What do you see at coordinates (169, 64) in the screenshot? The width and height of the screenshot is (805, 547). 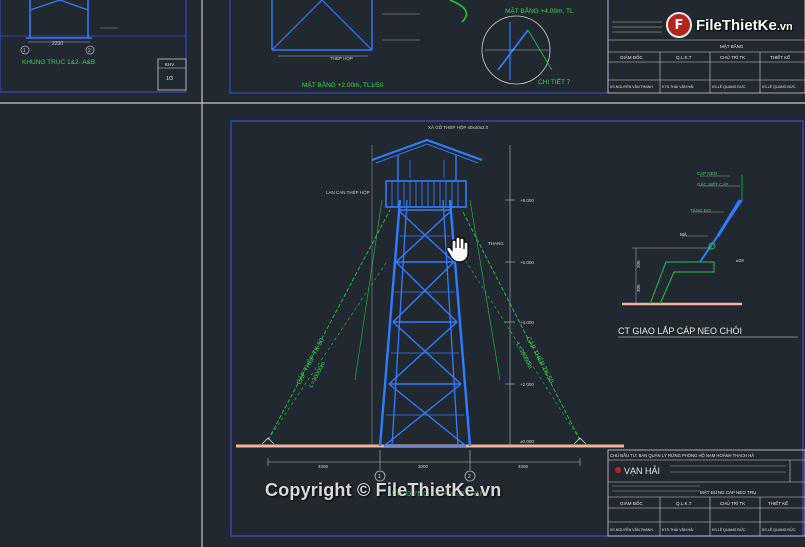 I see `top-left-sheet-label: KHV` at bounding box center [169, 64].